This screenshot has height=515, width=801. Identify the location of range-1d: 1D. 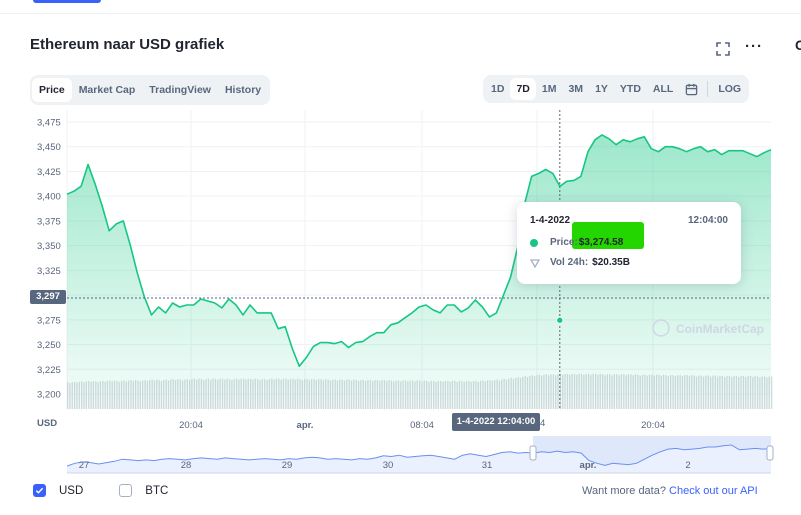
(497, 89).